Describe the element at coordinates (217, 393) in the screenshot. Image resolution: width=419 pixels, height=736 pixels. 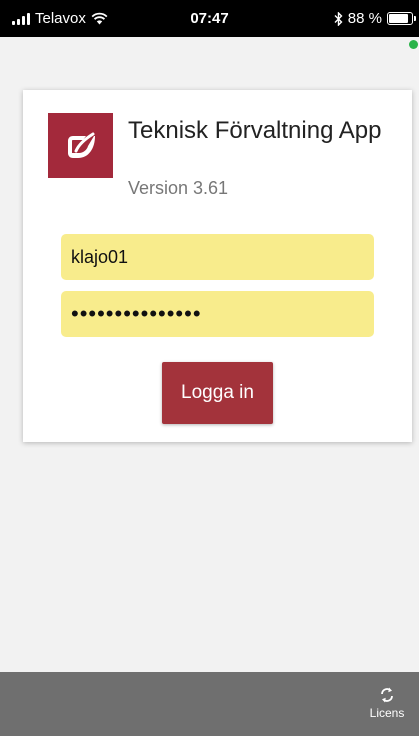
I see `login-button: Logga in` at that location.